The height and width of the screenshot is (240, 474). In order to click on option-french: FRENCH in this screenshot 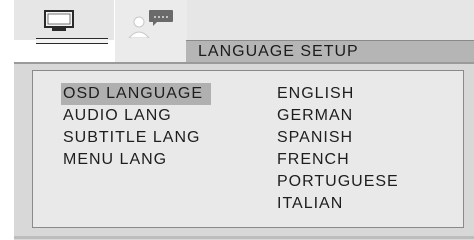, I will do `click(338, 160)`.